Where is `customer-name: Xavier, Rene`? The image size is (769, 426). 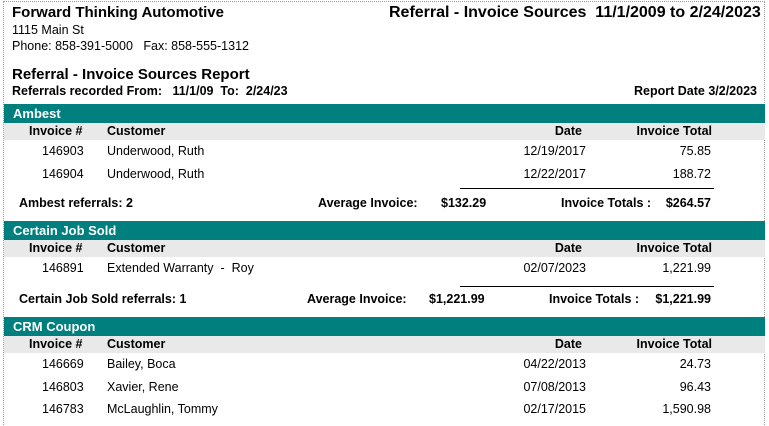 customer-name: Xavier, Rene is located at coordinates (143, 386).